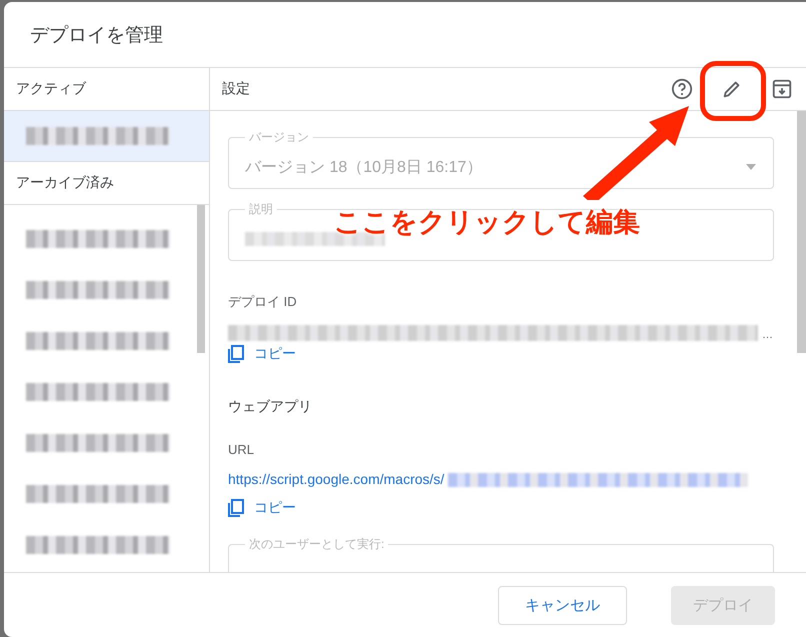  What do you see at coordinates (263, 302) in the screenshot?
I see `field-label: デプロイ ID` at bounding box center [263, 302].